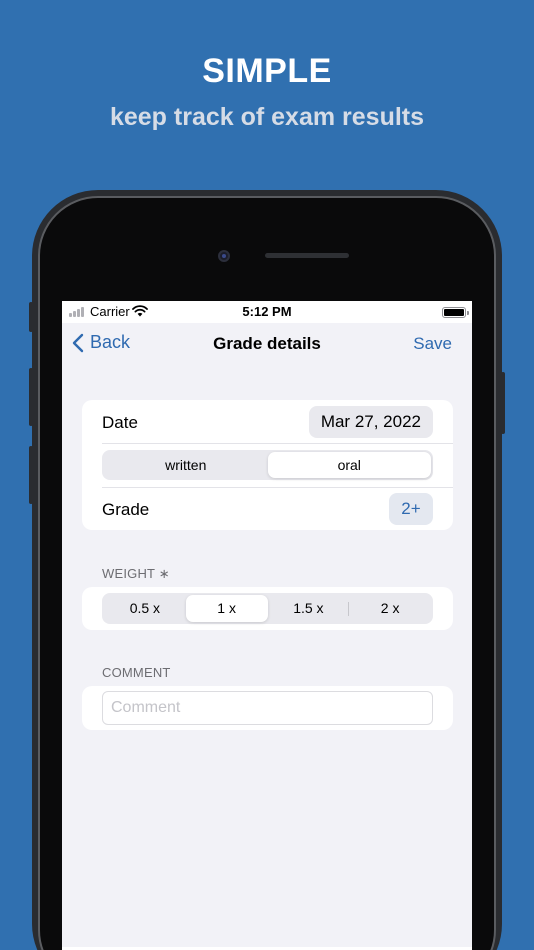 The width and height of the screenshot is (534, 950). I want to click on exam-type-segmented-control: written oral, so click(267, 465).